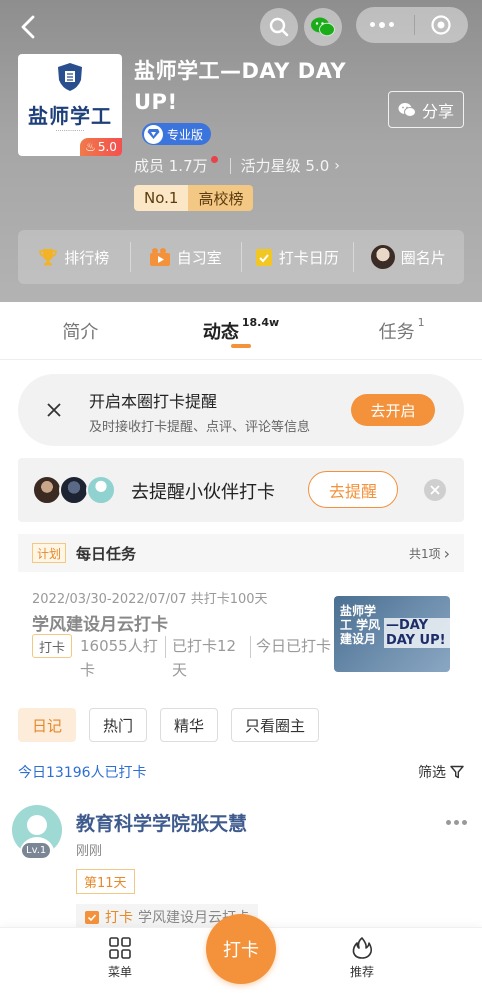 Image resolution: width=482 pixels, height=993 pixels. I want to click on rank-badge: No.1 高校榜, so click(194, 198).